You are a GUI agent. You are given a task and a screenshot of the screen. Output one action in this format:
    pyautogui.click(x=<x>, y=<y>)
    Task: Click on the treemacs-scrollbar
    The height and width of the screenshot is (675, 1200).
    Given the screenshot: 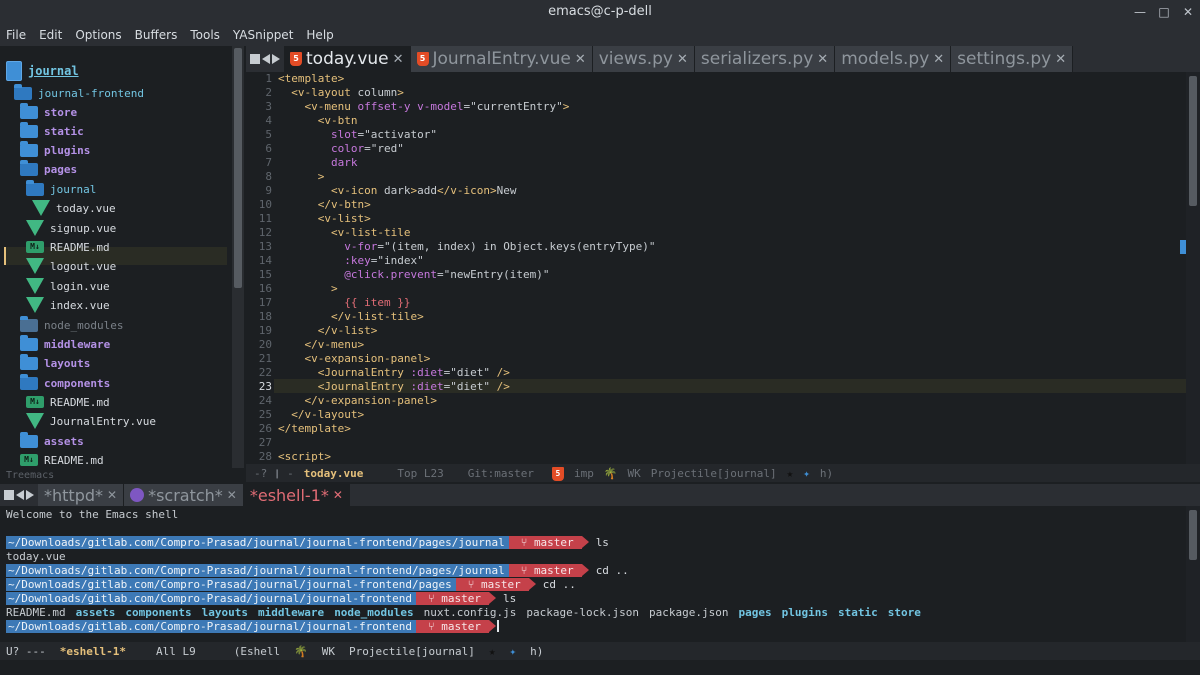 What is the action you would take?
    pyautogui.click(x=238, y=257)
    